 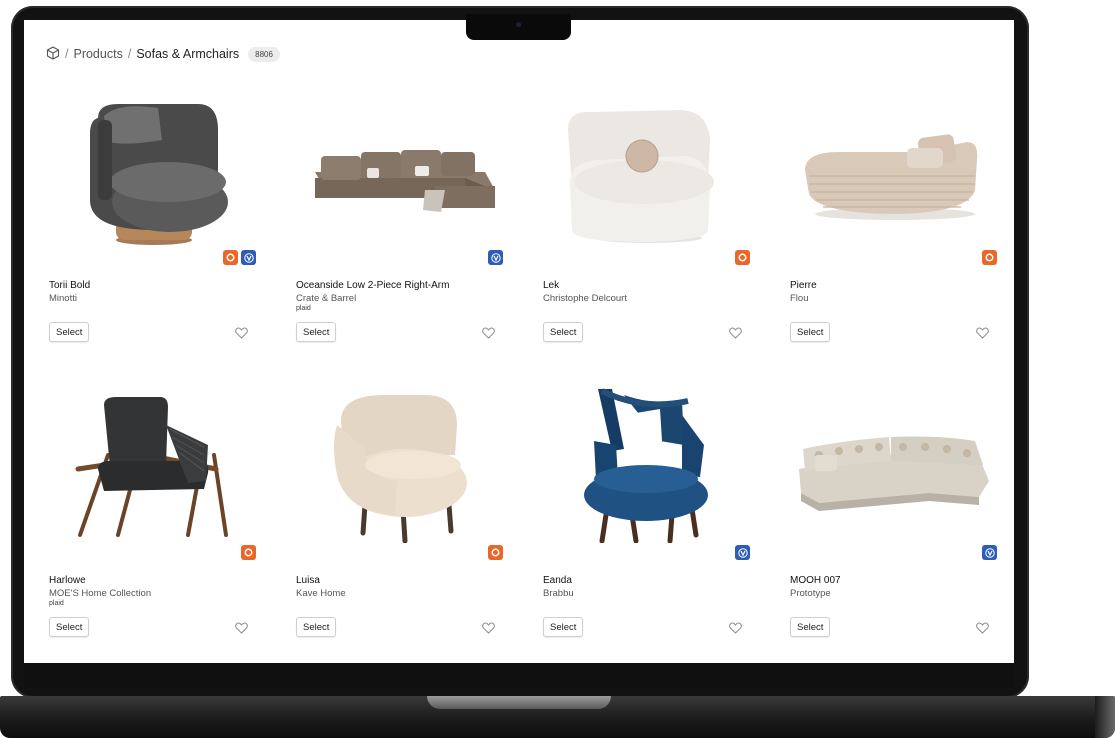 I want to click on product-brand: Minotti, so click(x=63, y=298).